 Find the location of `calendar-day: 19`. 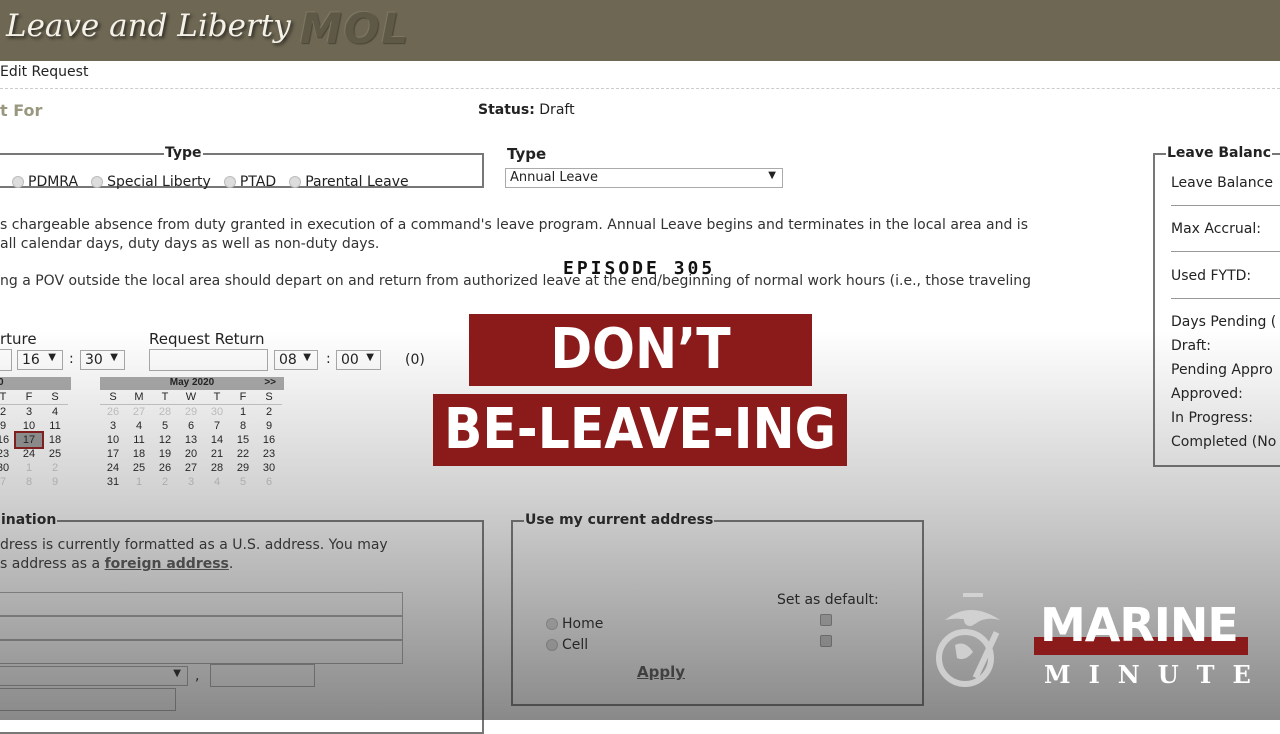

calendar-day: 19 is located at coordinates (165, 454).